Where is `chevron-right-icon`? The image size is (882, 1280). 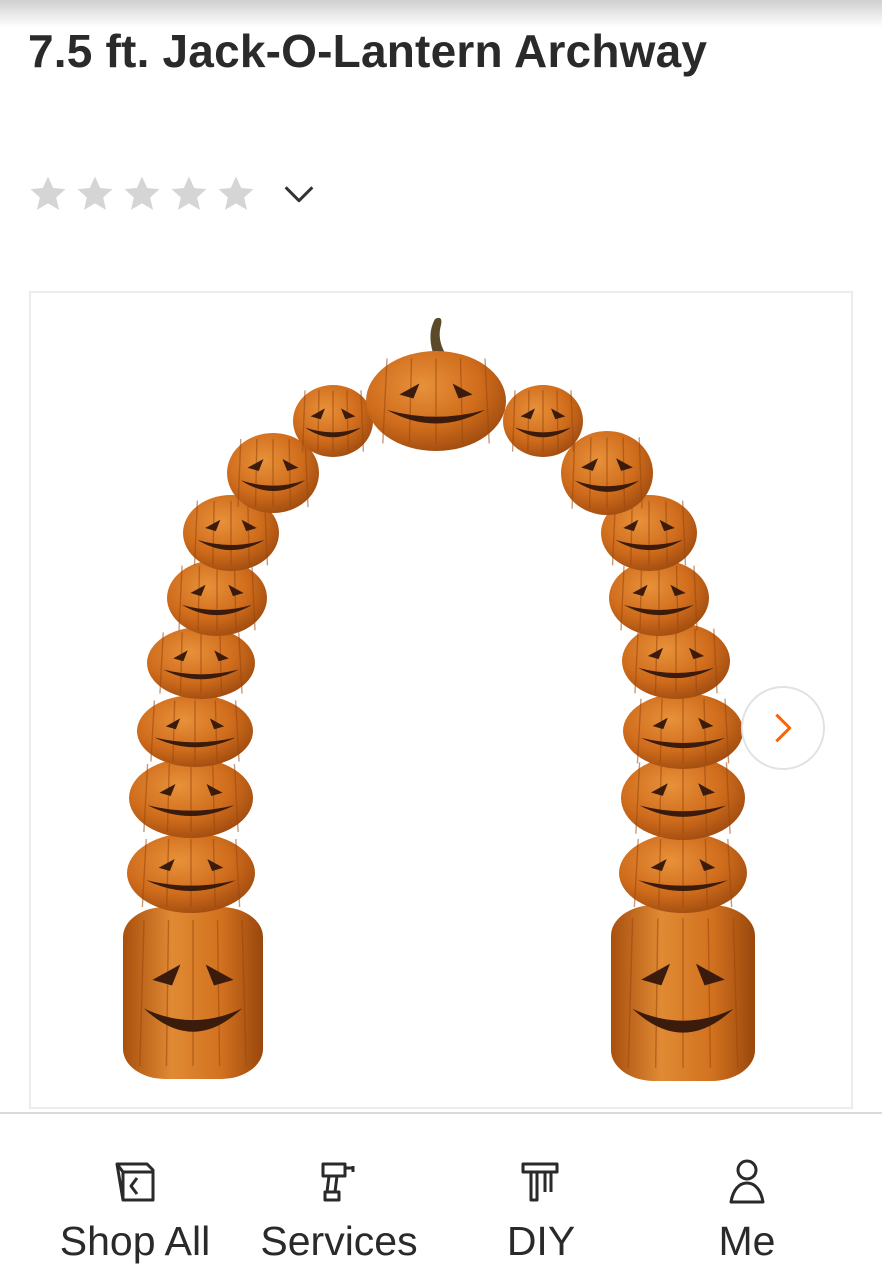
chevron-right-icon is located at coordinates (783, 728).